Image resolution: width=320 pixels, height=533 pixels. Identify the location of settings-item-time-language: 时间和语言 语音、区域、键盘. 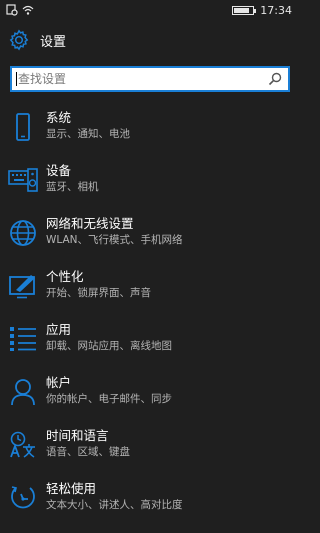
(150, 448).